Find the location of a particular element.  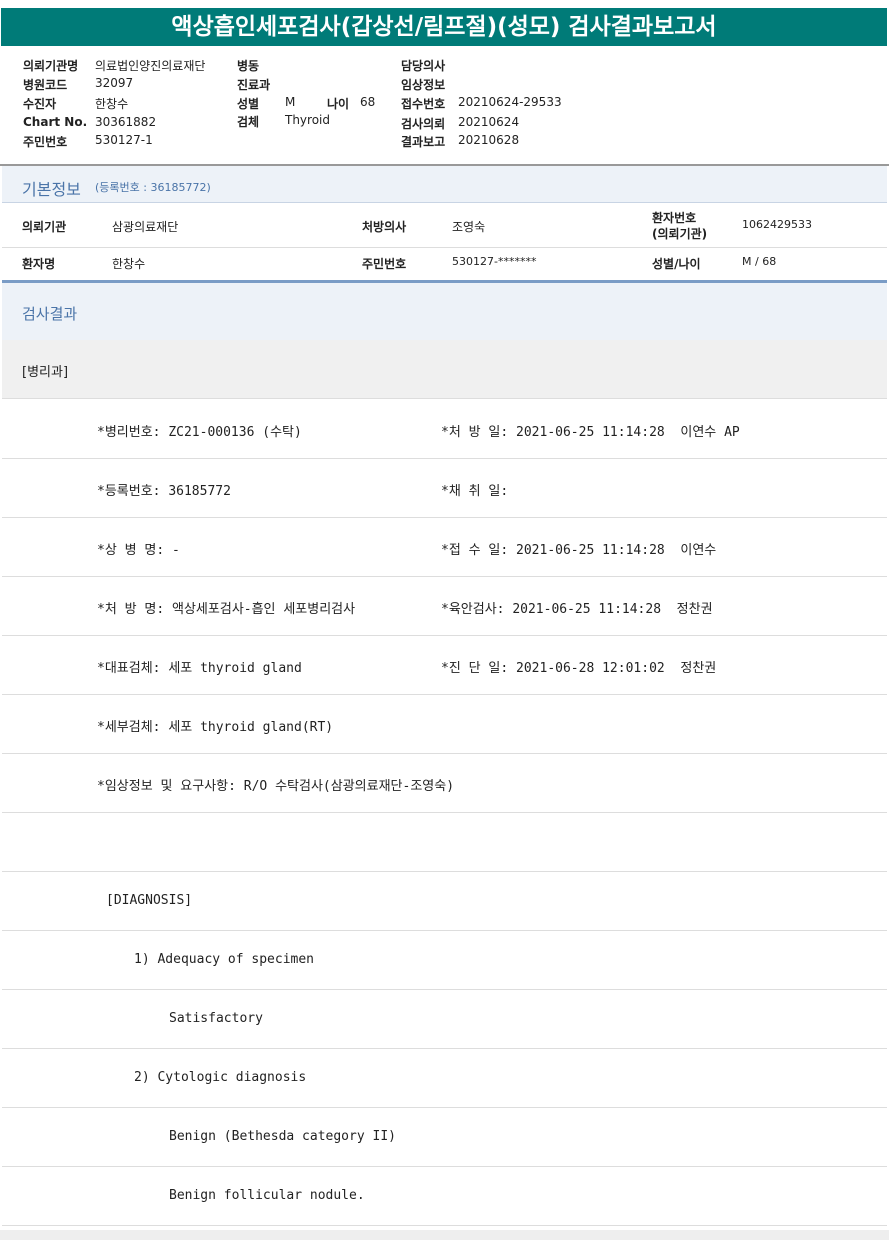

label: 환자번호 is located at coordinates (674, 218).